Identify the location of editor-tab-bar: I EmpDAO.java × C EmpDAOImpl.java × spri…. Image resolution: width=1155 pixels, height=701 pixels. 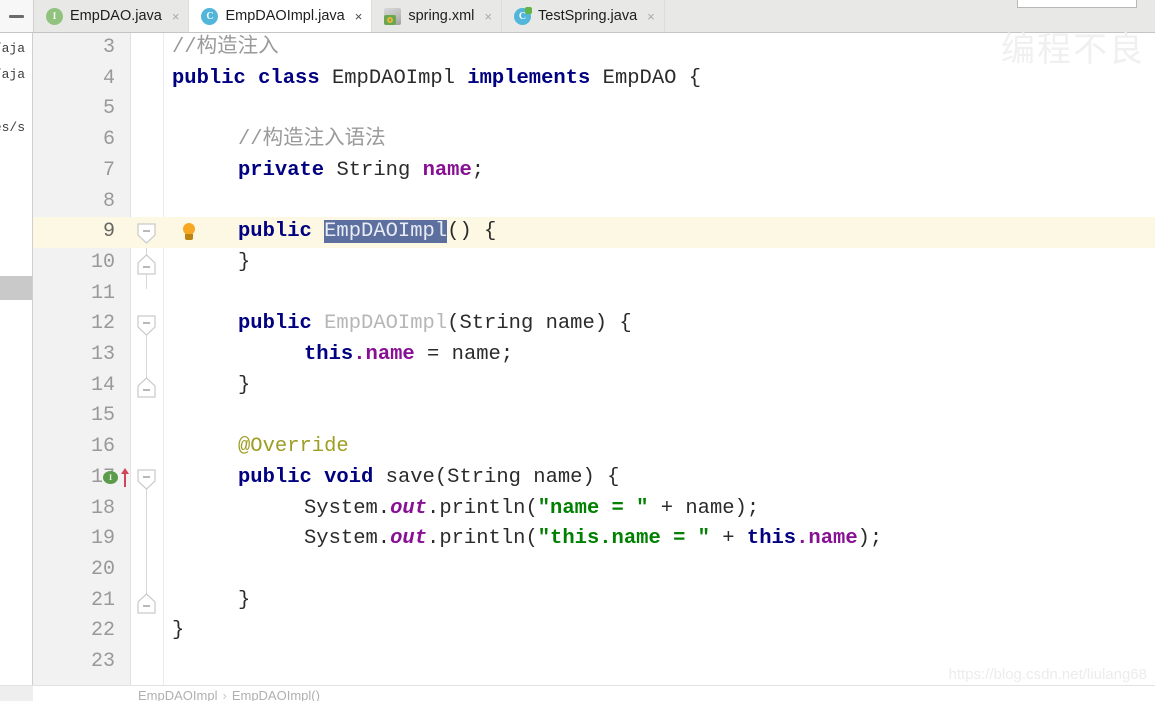
(577, 16).